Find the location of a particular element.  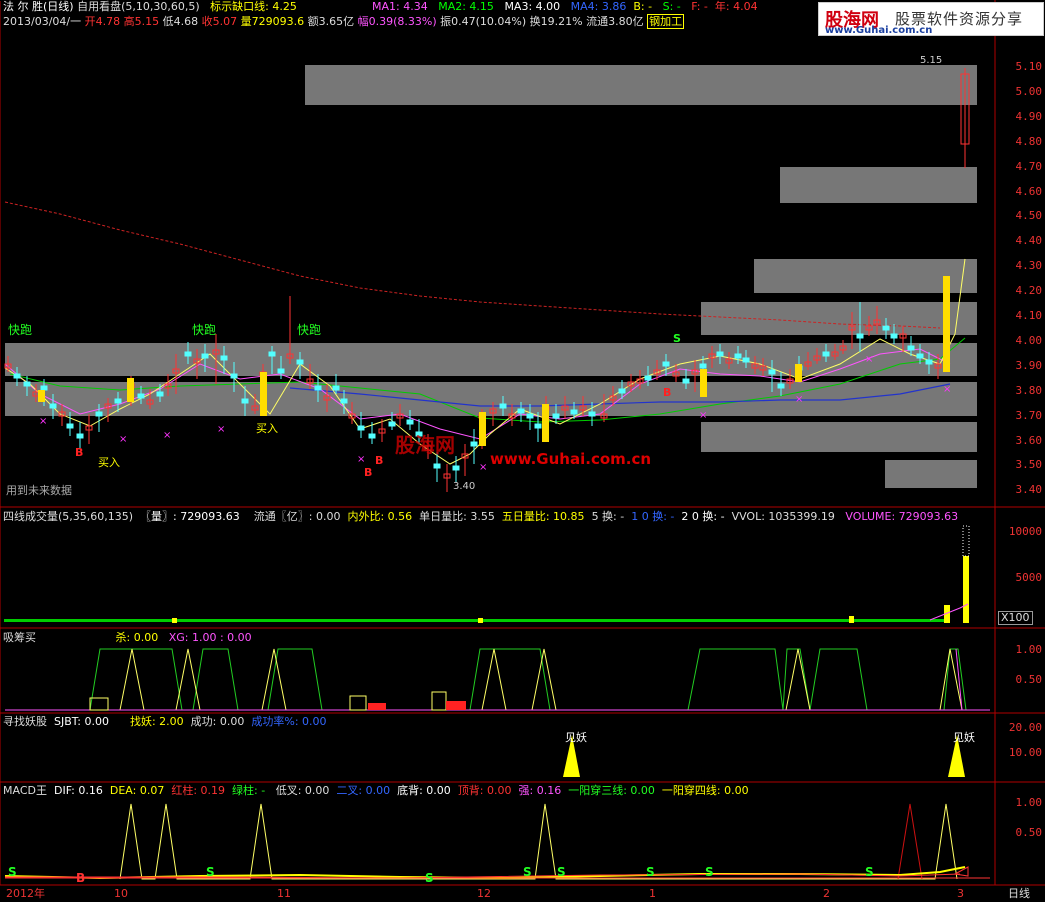

price-axis-label: 3.70 is located at coordinates (1029, 415).